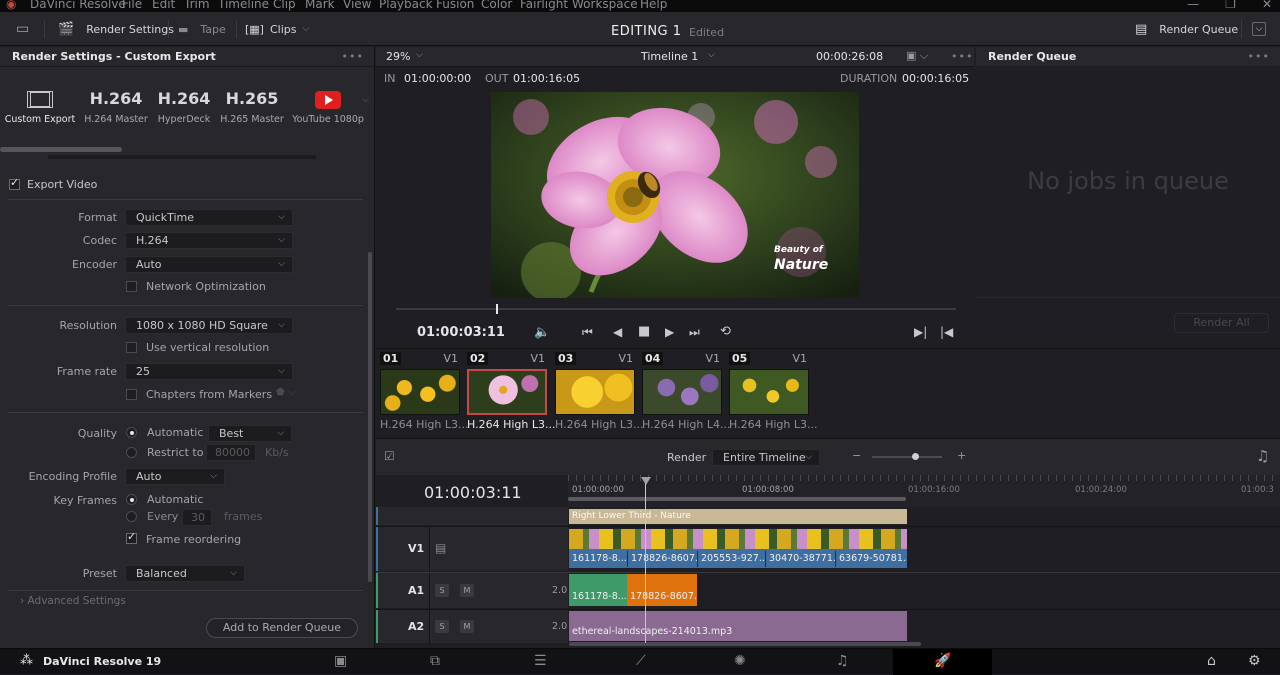 The width and height of the screenshot is (1280, 675). What do you see at coordinates (1186, 29) in the screenshot?
I see `render-queue-toggle: ▤ Render Queue` at bounding box center [1186, 29].